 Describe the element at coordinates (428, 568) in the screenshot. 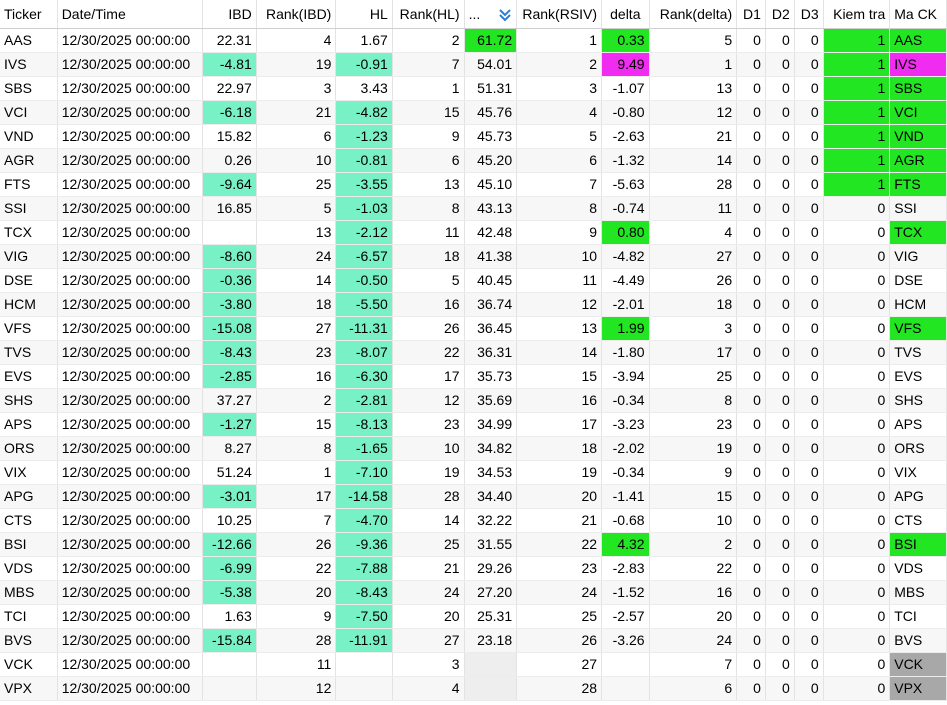

I see `cell-rank-hl: 21` at that location.